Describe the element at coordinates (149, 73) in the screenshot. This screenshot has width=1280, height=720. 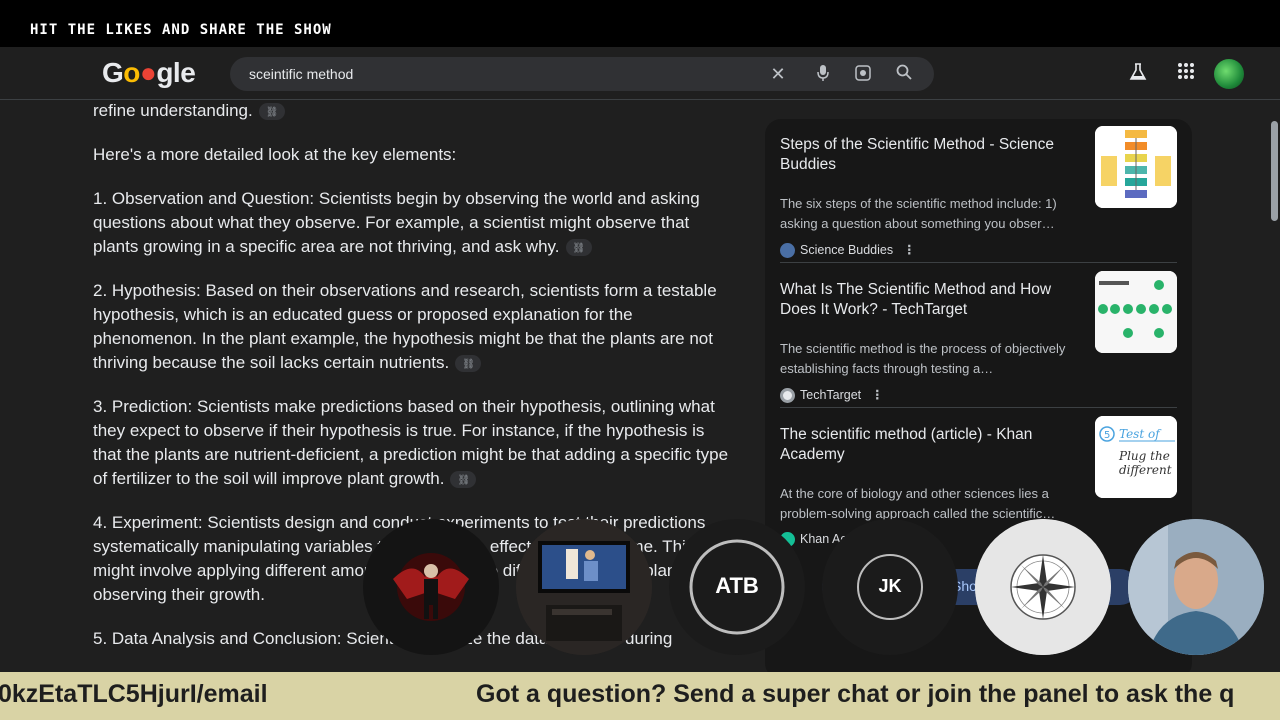
I see `google-logo: Go●gle` at that location.